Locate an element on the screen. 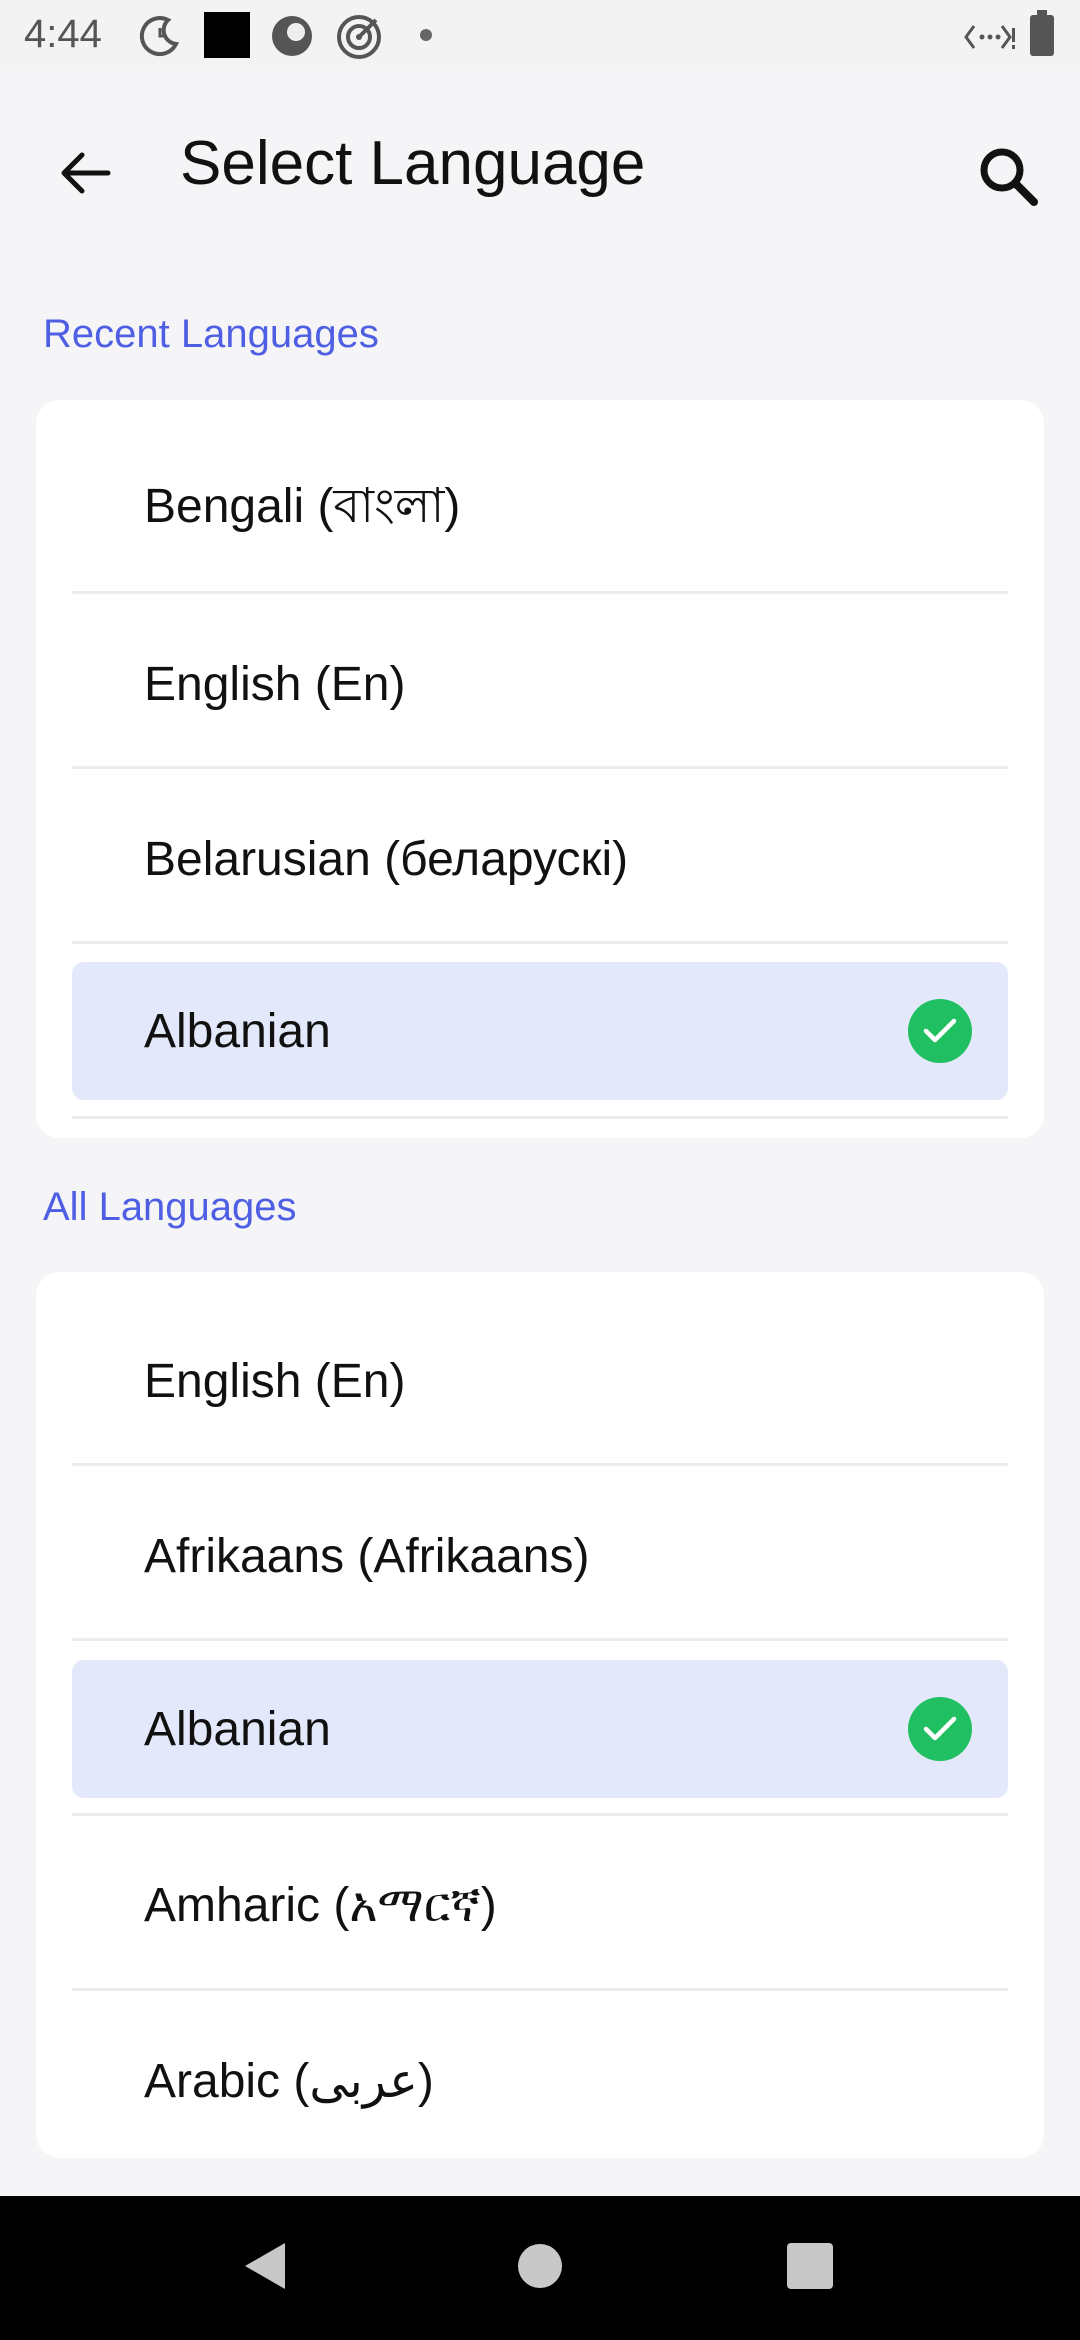 The image size is (1080, 2340). moon-clock-icon is located at coordinates (160, 38).